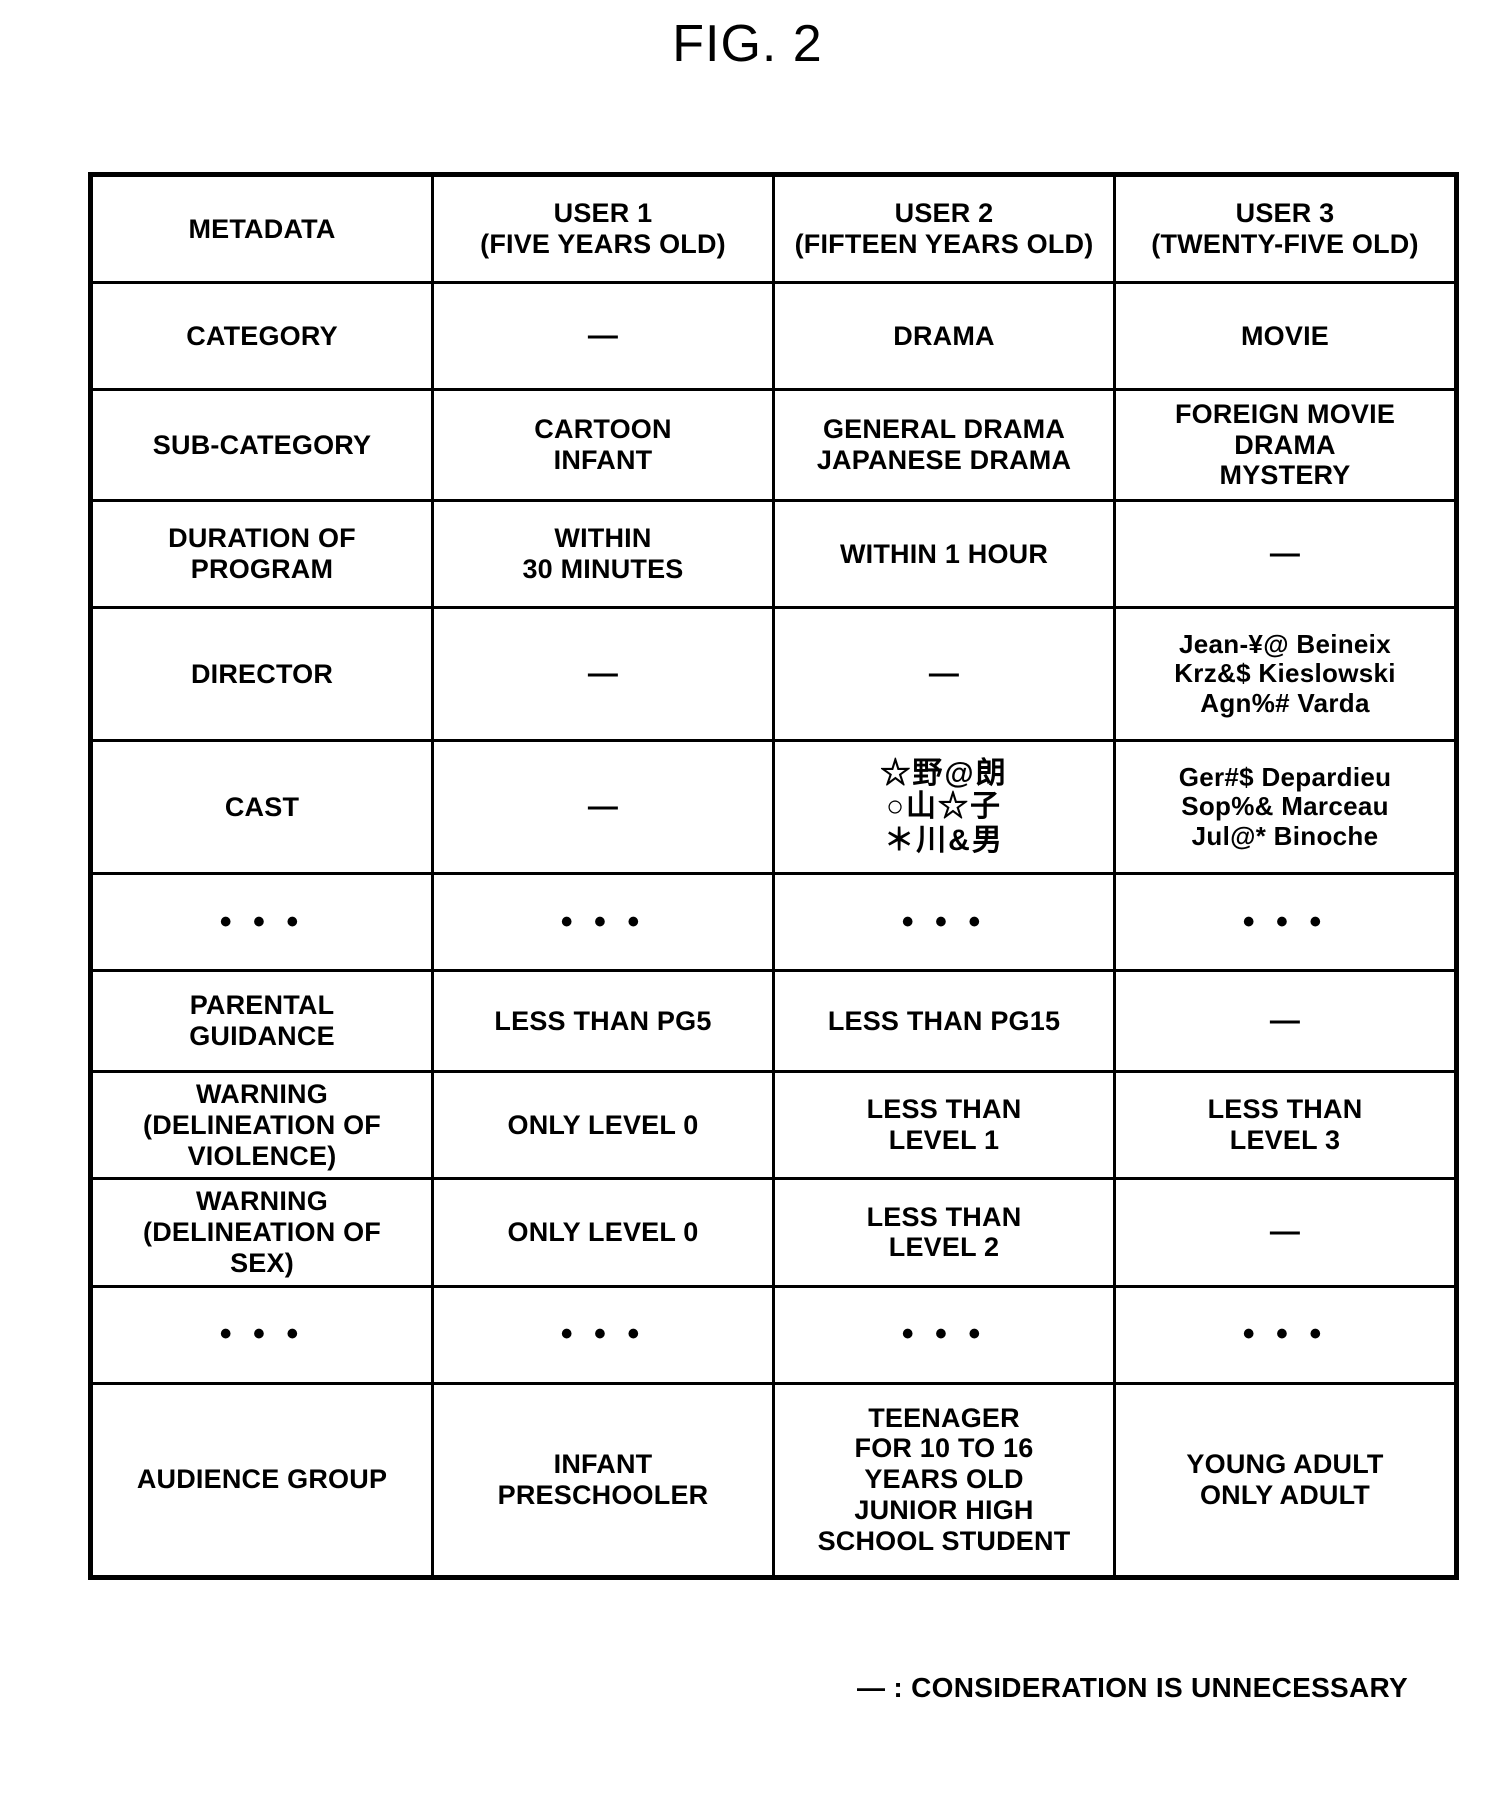  Describe the element at coordinates (1284, 335) in the screenshot. I see `cell-line: MOVIE` at that location.